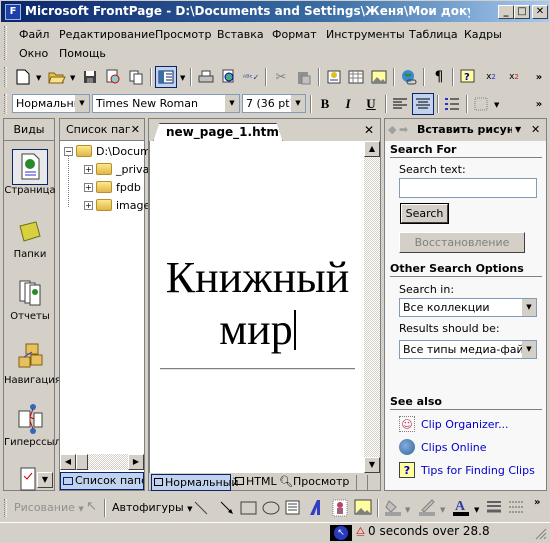  Describe the element at coordinates (529, 349) in the screenshot. I see `results-dropdown-arrow: ▼` at that location.